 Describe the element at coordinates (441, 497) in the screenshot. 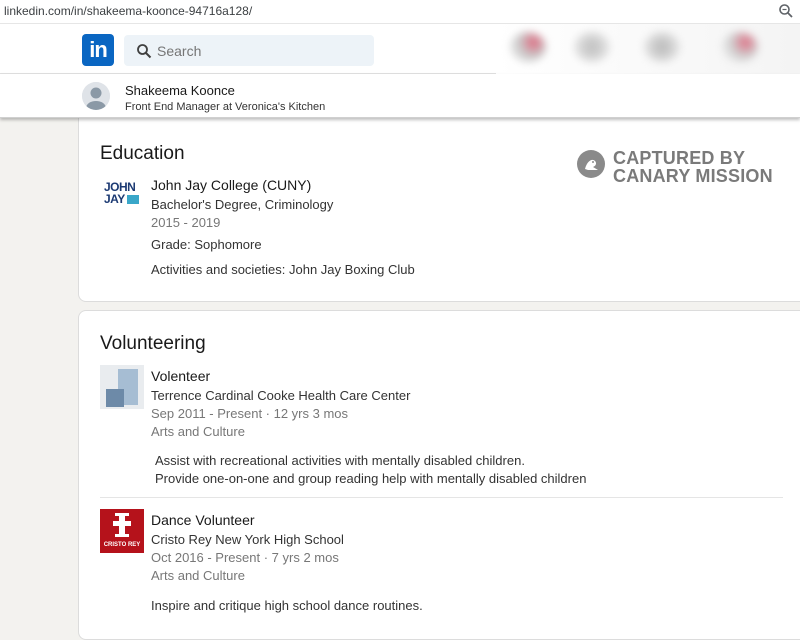

I see `divider` at that location.